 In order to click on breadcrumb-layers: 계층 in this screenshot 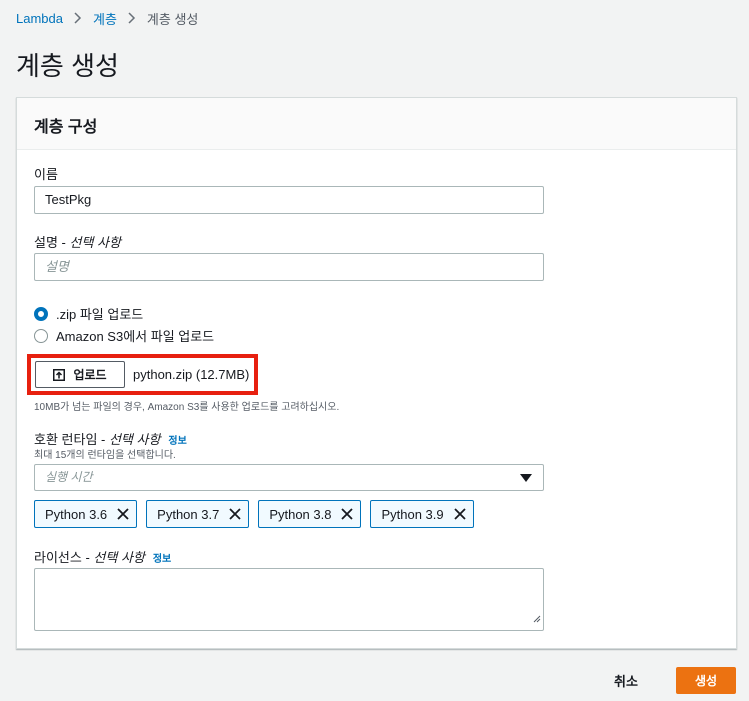, I will do `click(105, 18)`.